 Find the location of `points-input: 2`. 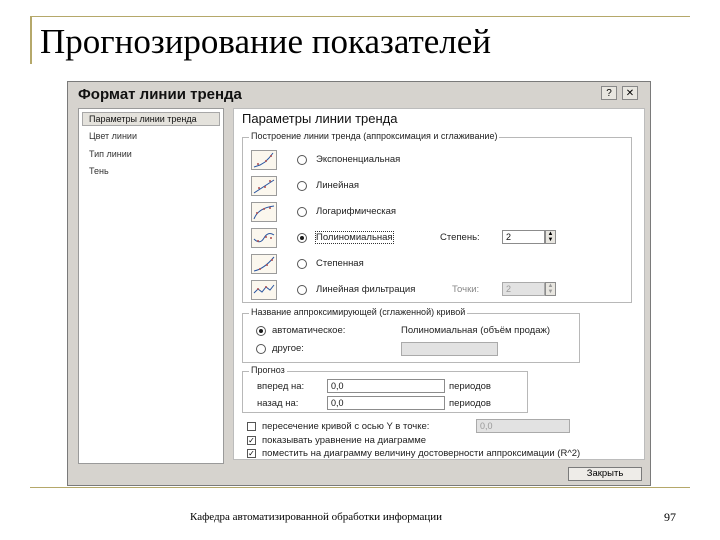

points-input: 2 is located at coordinates (523, 289).